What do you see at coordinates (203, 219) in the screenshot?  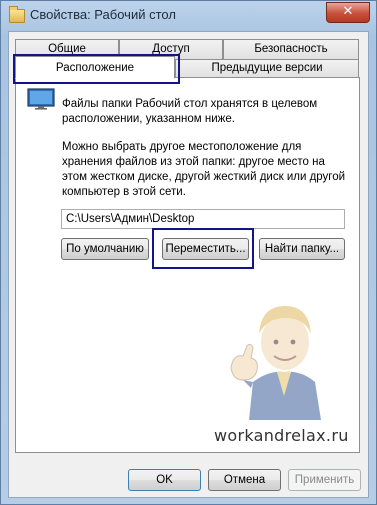 I see `path-input: C:\Users\Админ\Desktop` at bounding box center [203, 219].